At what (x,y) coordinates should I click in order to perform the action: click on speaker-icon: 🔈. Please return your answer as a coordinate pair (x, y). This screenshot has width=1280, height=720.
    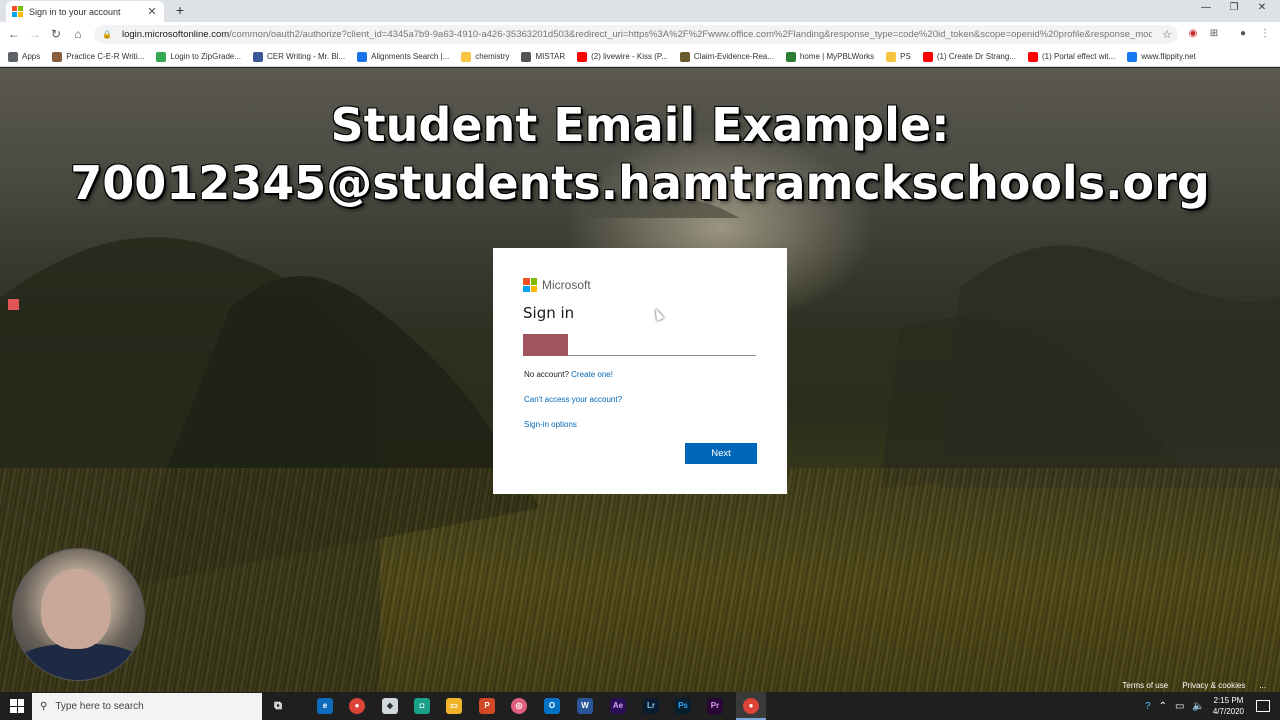
    Looking at the image, I should click on (1198, 706).